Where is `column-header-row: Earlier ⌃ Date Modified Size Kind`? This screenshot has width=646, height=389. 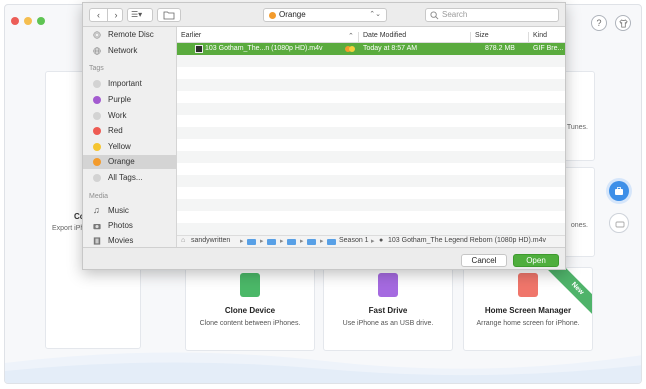 column-header-row: Earlier ⌃ Date Modified Size Kind is located at coordinates (371, 37).